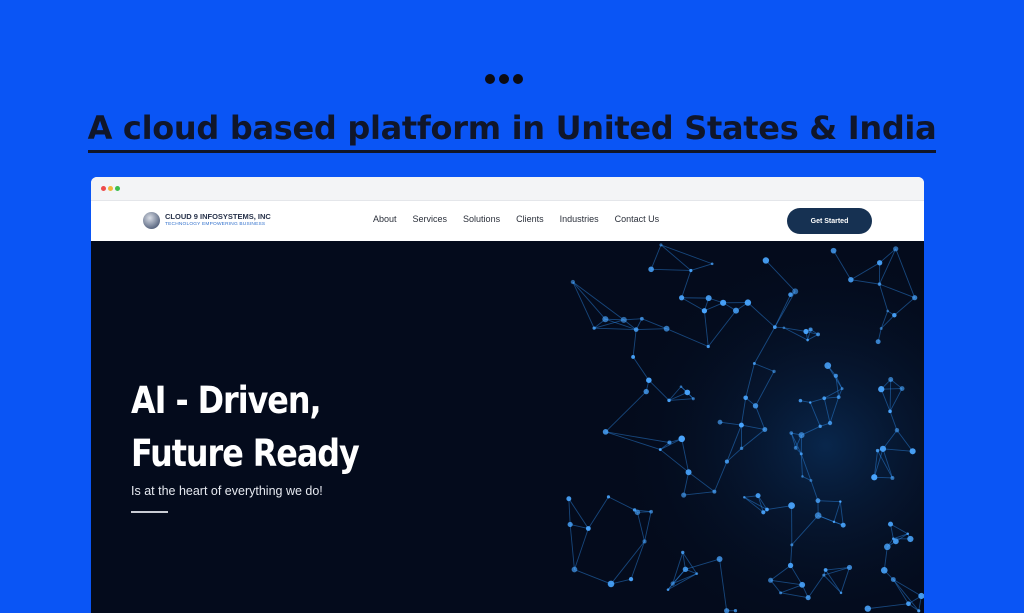 The width and height of the screenshot is (1024, 613). I want to click on get-started-button: Get Started, so click(829, 221).